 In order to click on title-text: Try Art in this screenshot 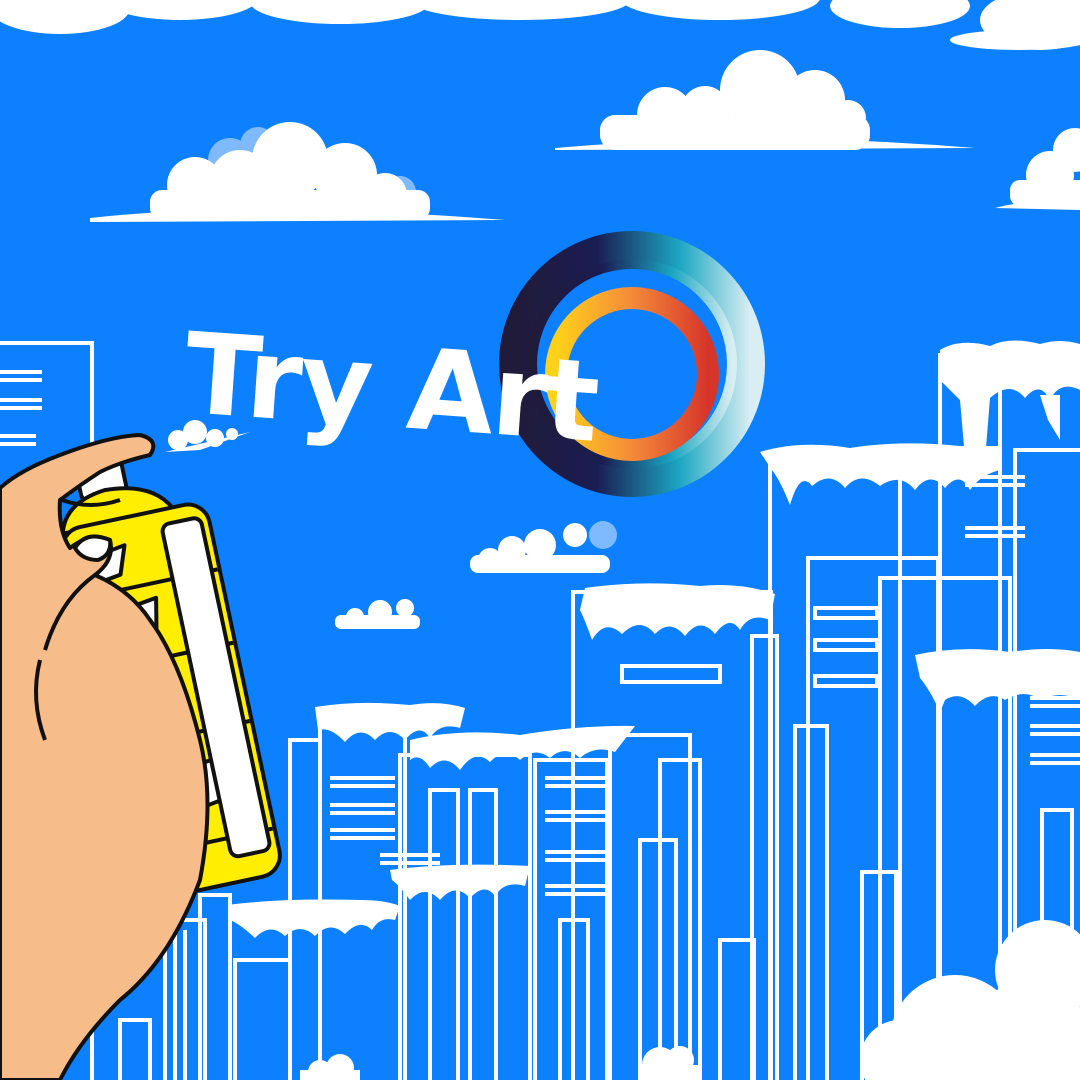, I will do `click(391, 388)`.